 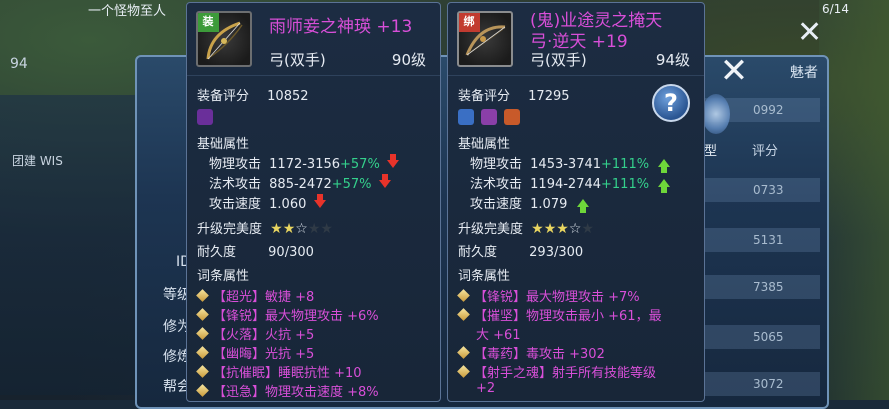 What do you see at coordinates (288, 204) in the screenshot?
I see `stat-value: 1.060` at bounding box center [288, 204].